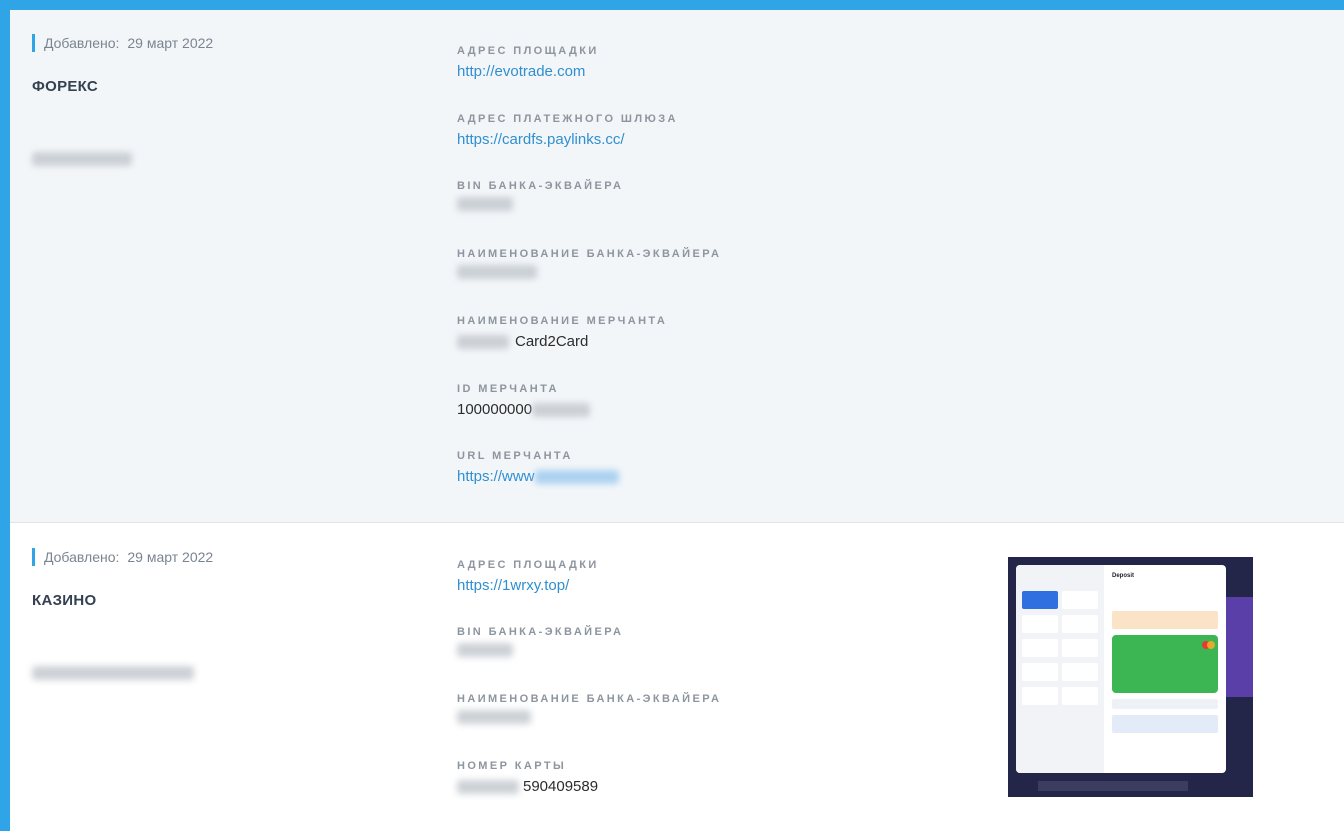 This screenshot has width=1344, height=831. I want to click on merchant-id-value: 100000000, so click(495, 409).